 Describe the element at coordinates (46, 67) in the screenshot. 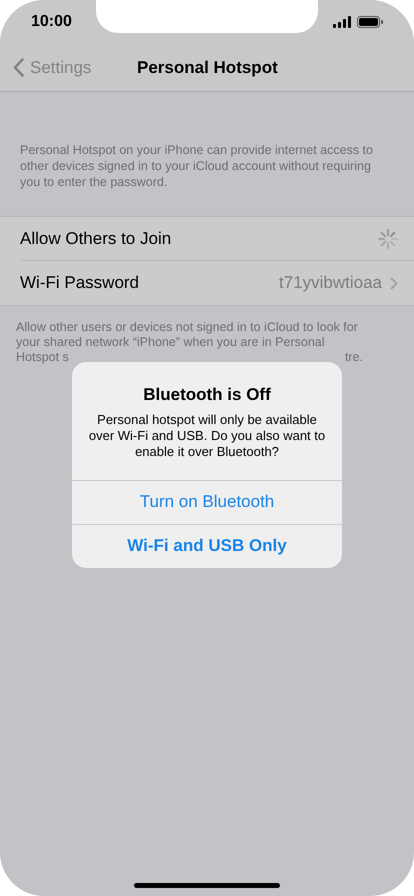

I see `back-button: Settings` at that location.